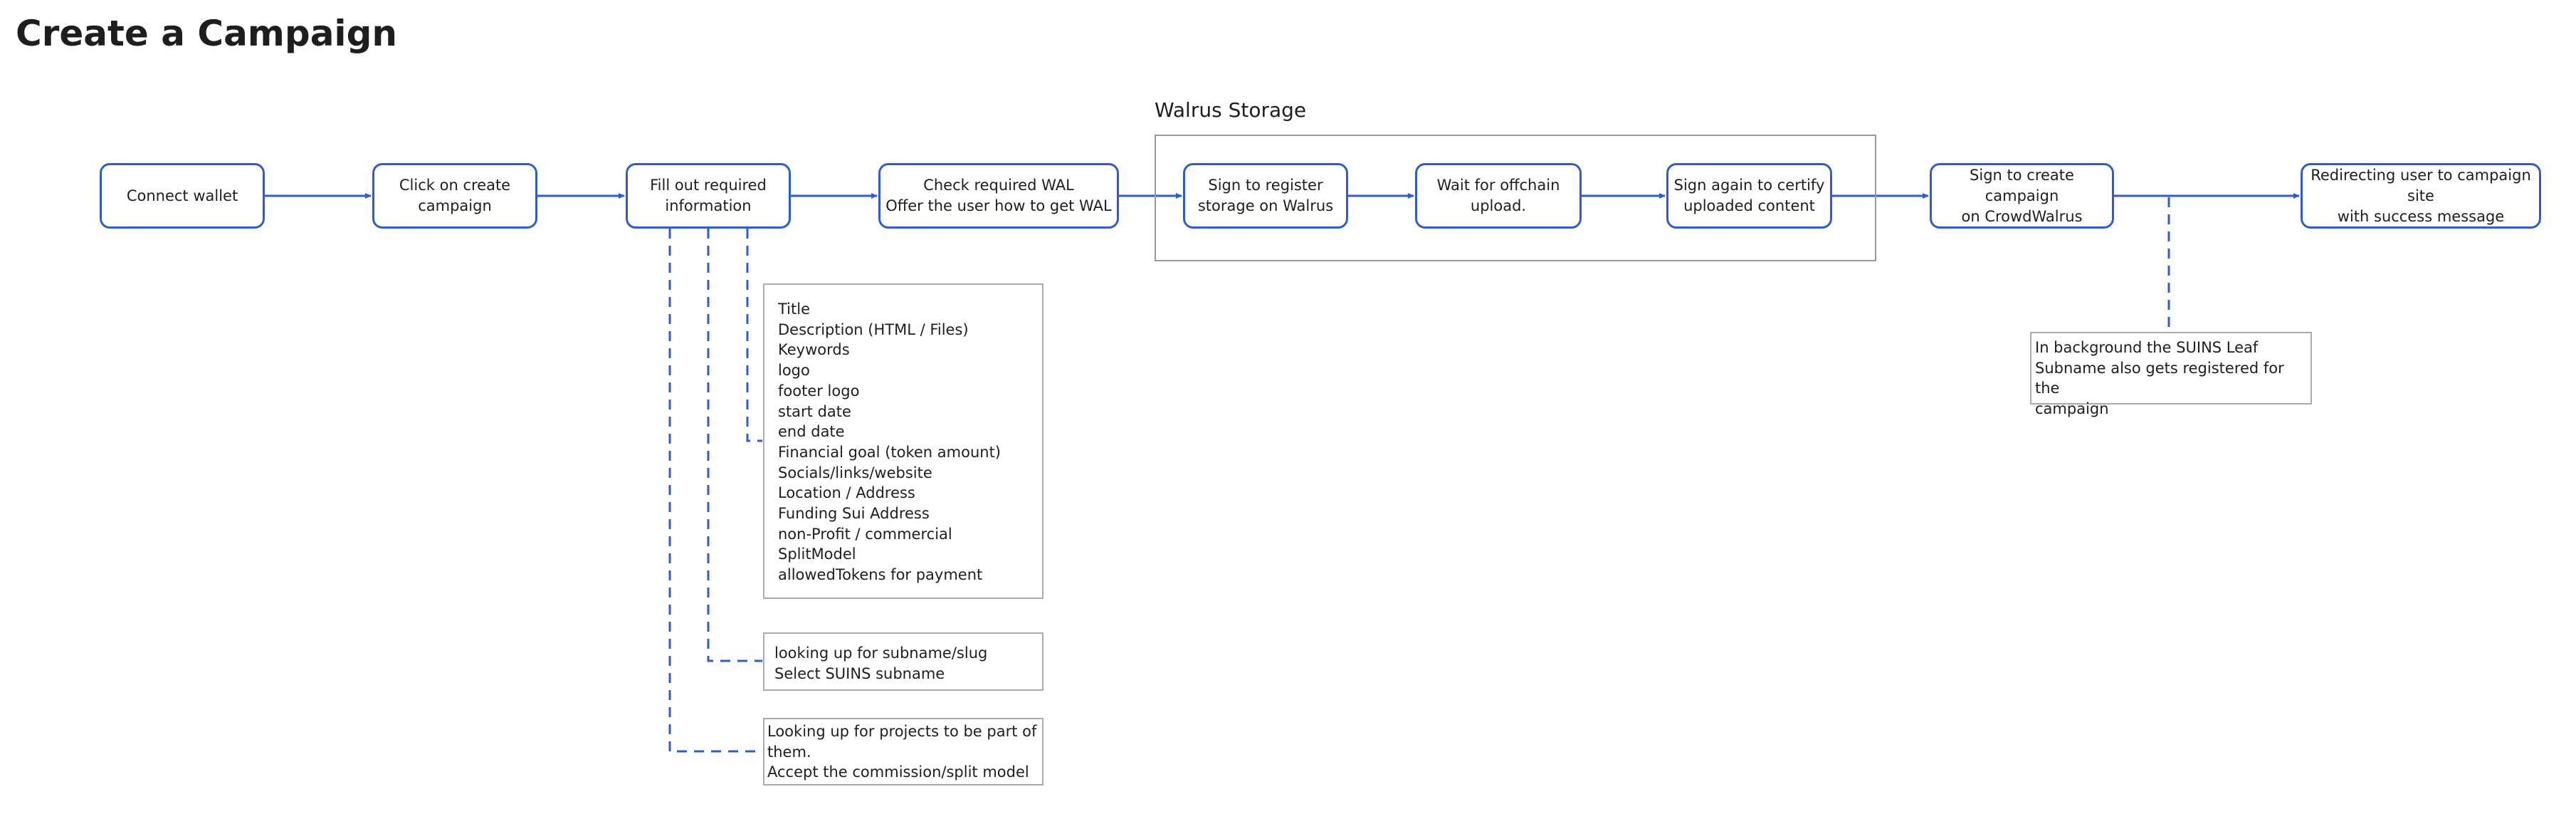 The image size is (2576, 814). What do you see at coordinates (734, 446) in the screenshot?
I see `dashed-link-subname` at bounding box center [734, 446].